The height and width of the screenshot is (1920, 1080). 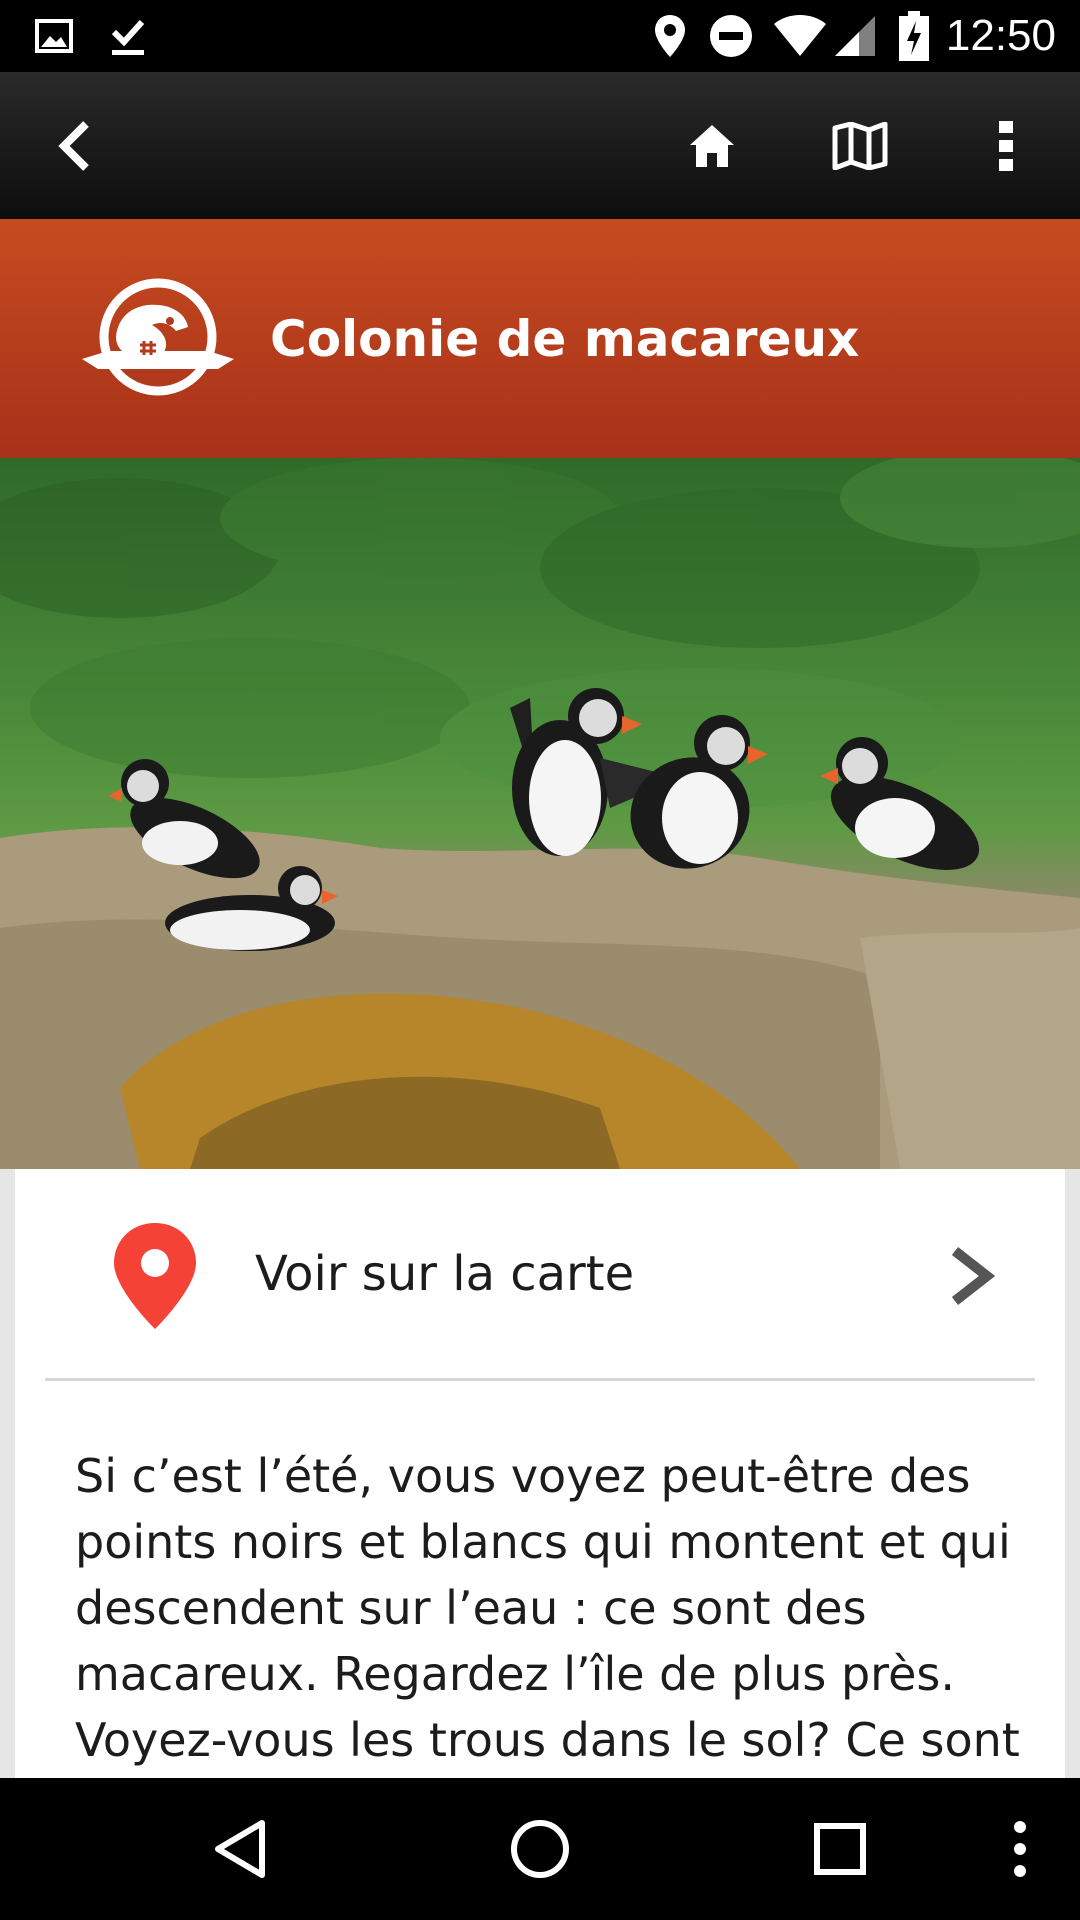 I want to click on download-done-icon, so click(x=128, y=36).